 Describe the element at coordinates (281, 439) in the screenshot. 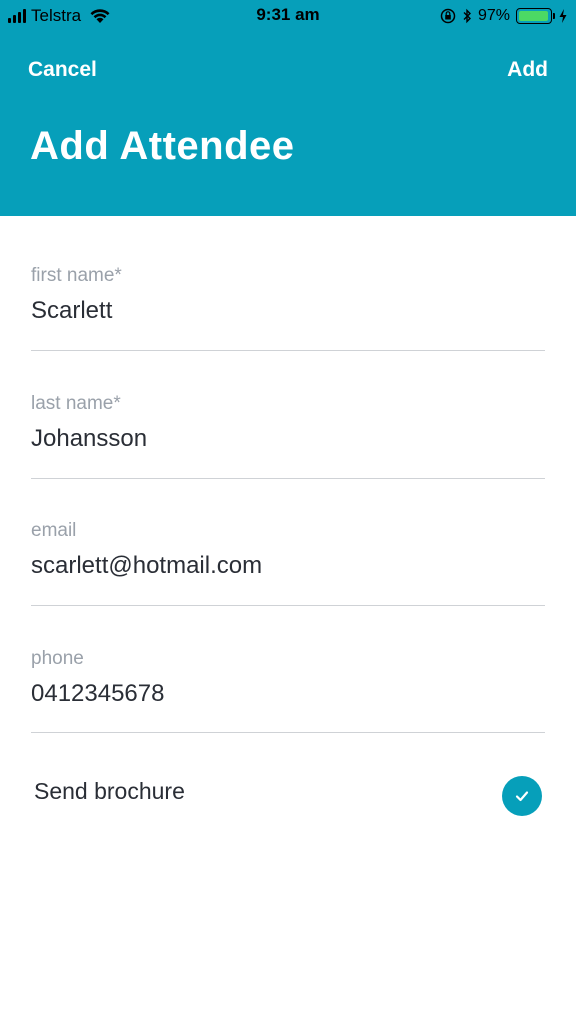

I see `last-name-input` at that location.